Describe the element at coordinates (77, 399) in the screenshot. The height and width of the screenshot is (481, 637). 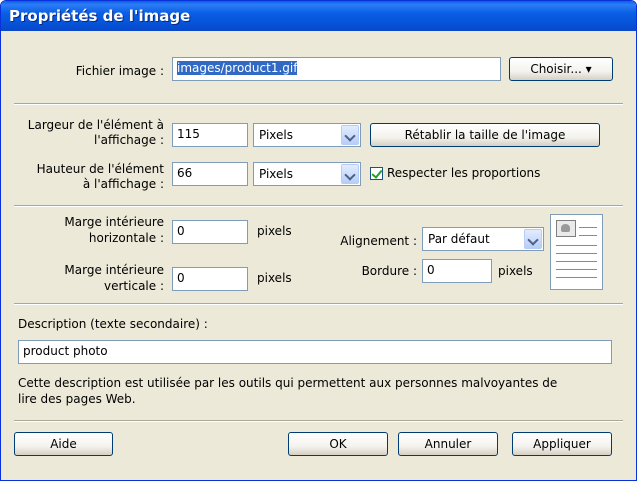
I see `description-help-line2: lire des pages Web.` at that location.